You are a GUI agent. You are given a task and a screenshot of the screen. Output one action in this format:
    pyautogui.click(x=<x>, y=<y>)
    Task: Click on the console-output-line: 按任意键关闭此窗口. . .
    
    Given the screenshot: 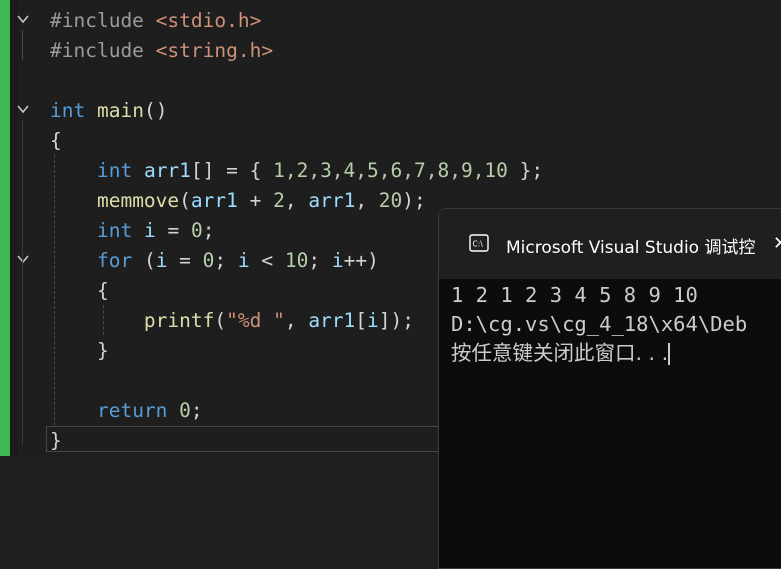 What is the action you would take?
    pyautogui.click(x=561, y=353)
    